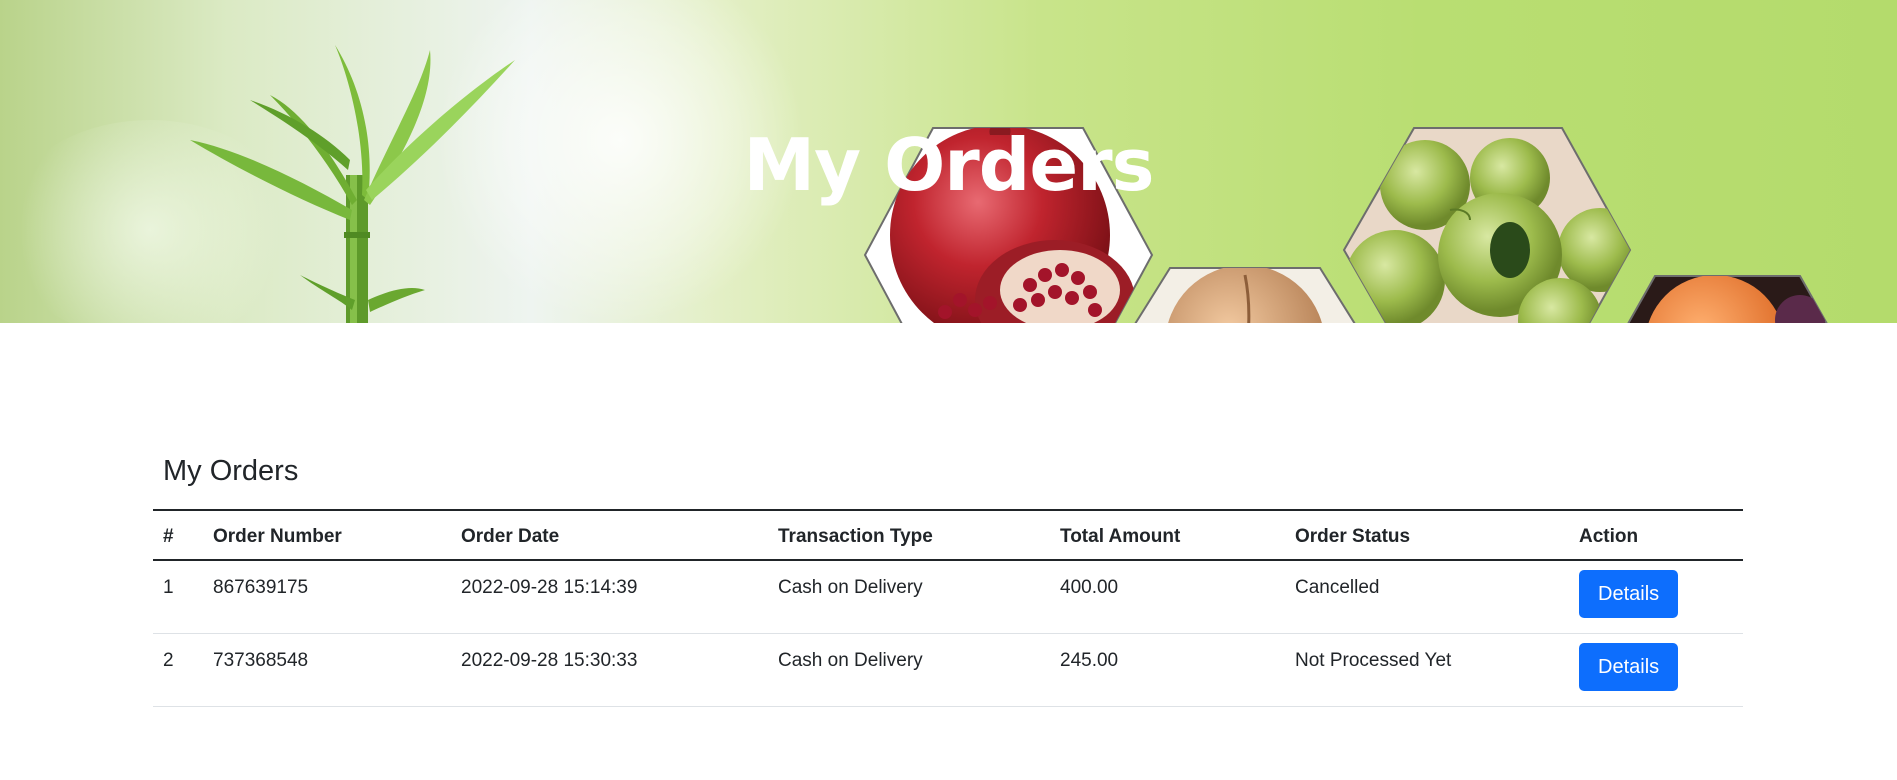  I want to click on column-header-total-amount: Total Amount, so click(1167, 535).